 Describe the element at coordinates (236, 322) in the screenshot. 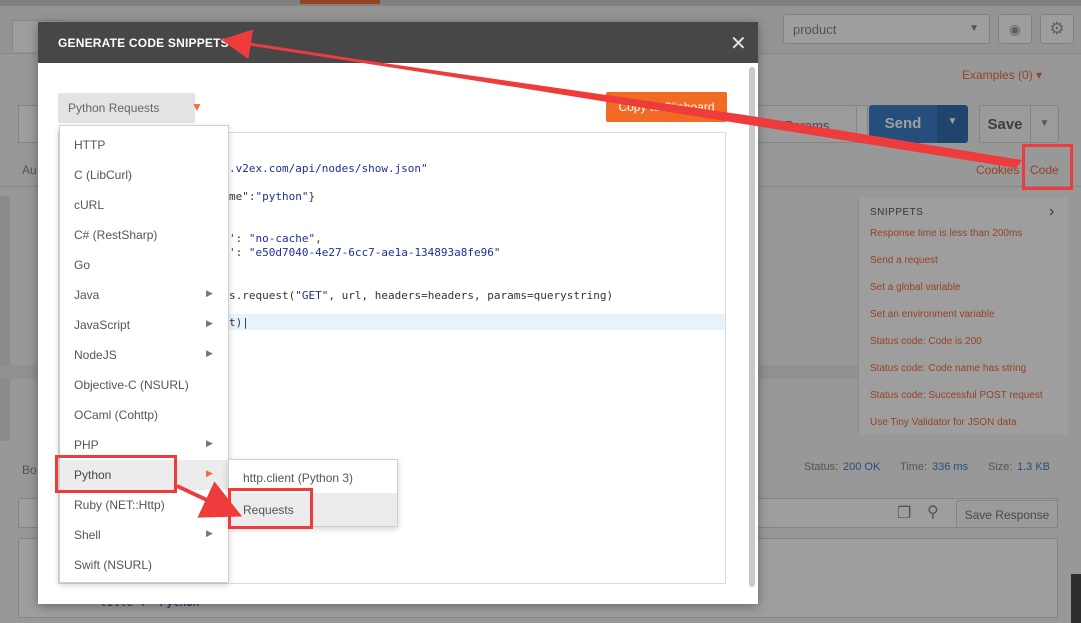

I see `code-text: t)` at that location.